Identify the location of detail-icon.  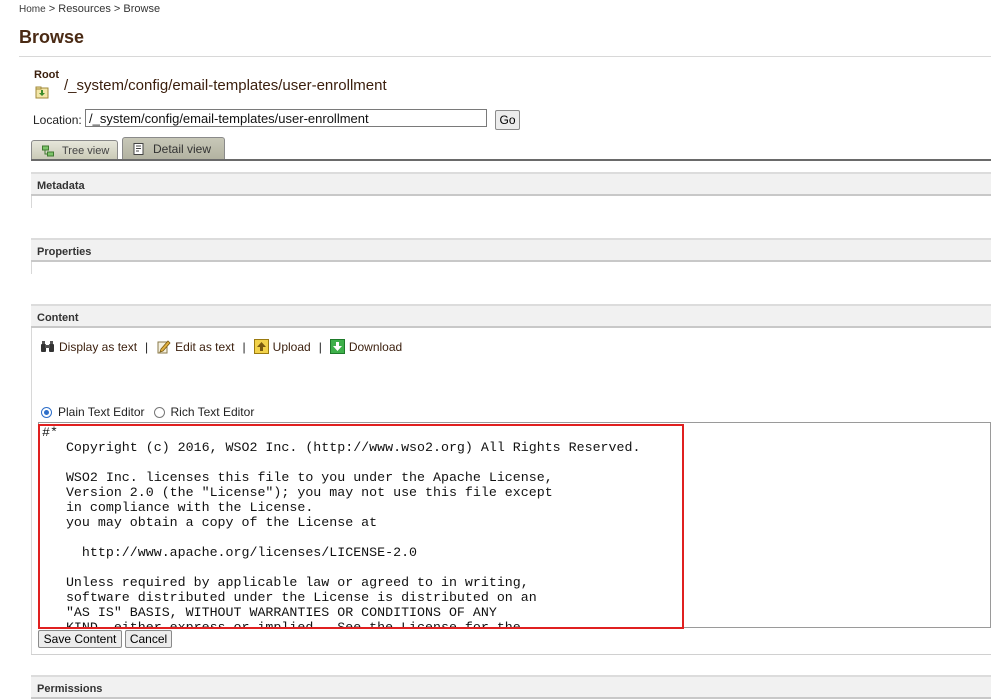
(139, 149).